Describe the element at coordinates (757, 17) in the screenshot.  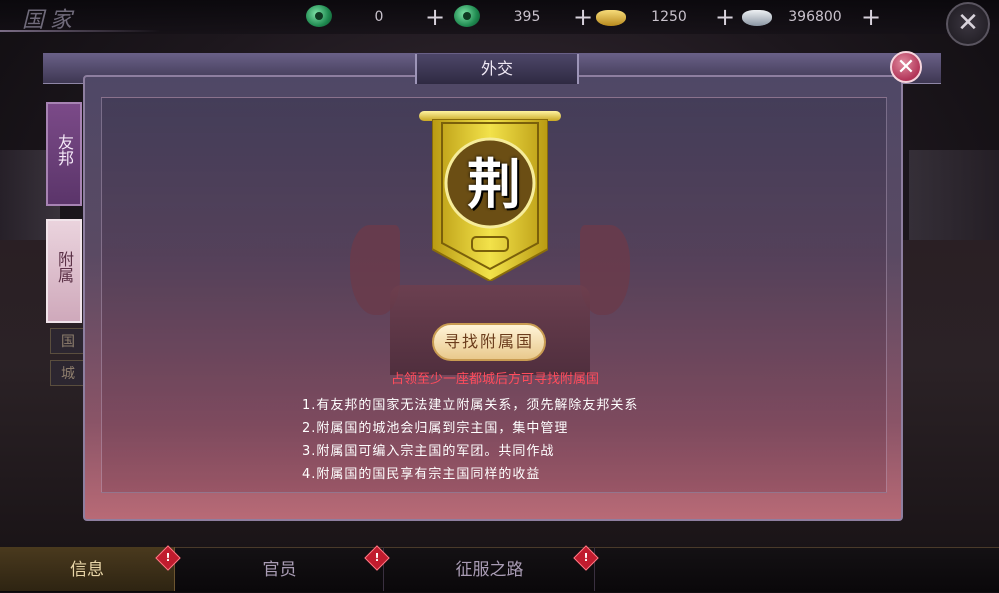
I see `silver-ingot-icon` at that location.